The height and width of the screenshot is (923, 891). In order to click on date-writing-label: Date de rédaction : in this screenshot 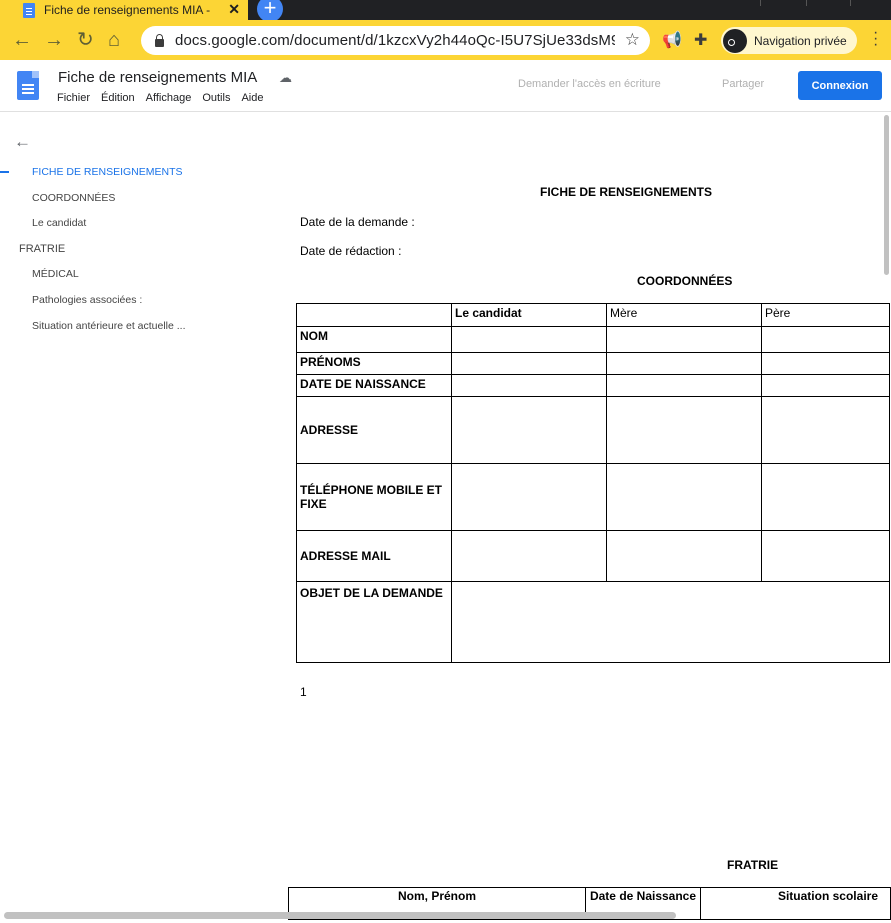, I will do `click(351, 251)`.